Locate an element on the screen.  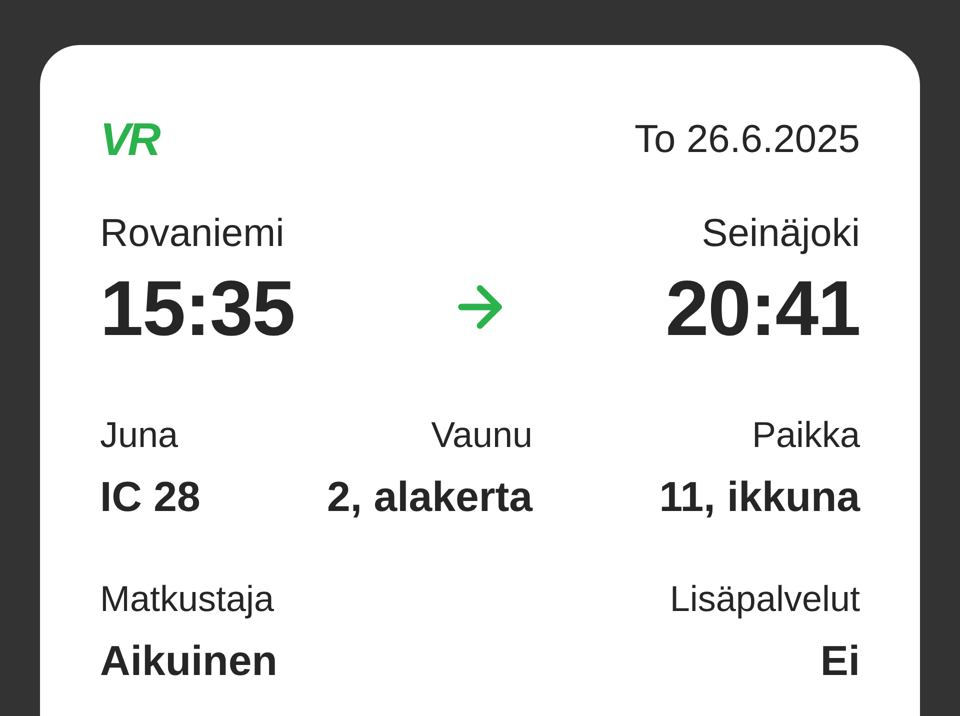
field-label: Lisäpalvelut is located at coordinates (765, 599).